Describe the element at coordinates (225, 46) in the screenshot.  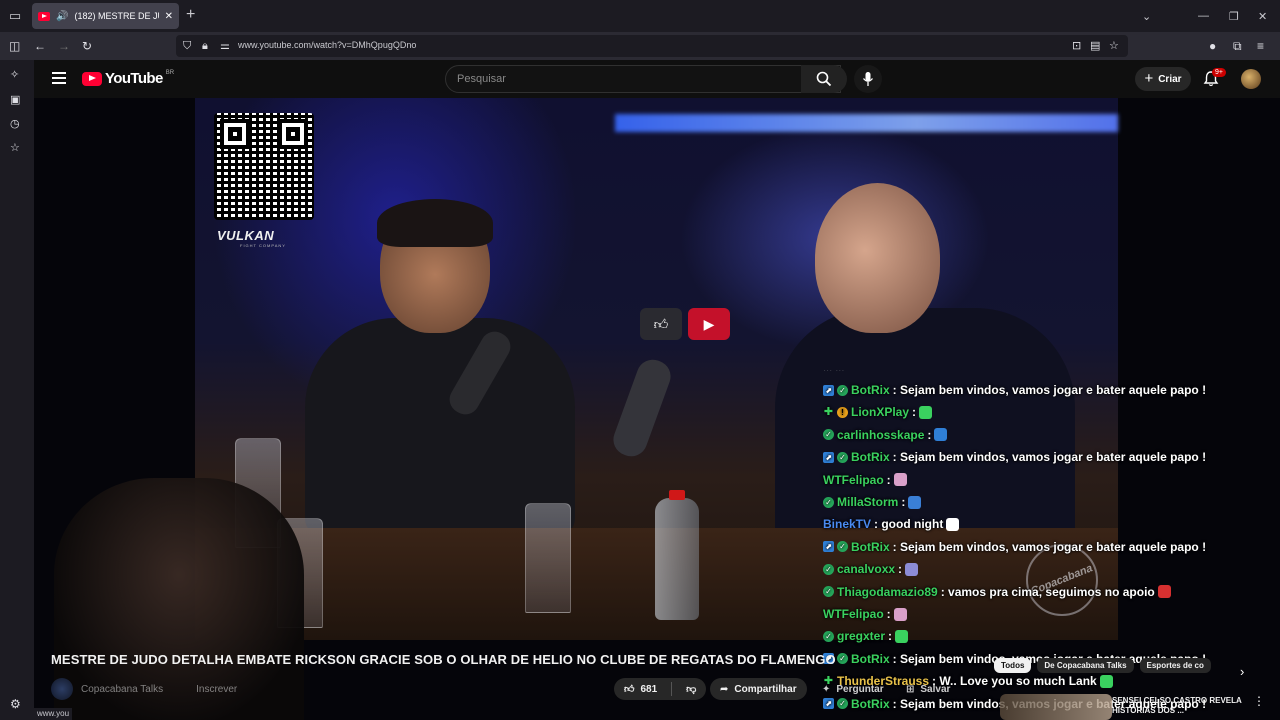
I see `permissions-icon: ⚌` at that location.